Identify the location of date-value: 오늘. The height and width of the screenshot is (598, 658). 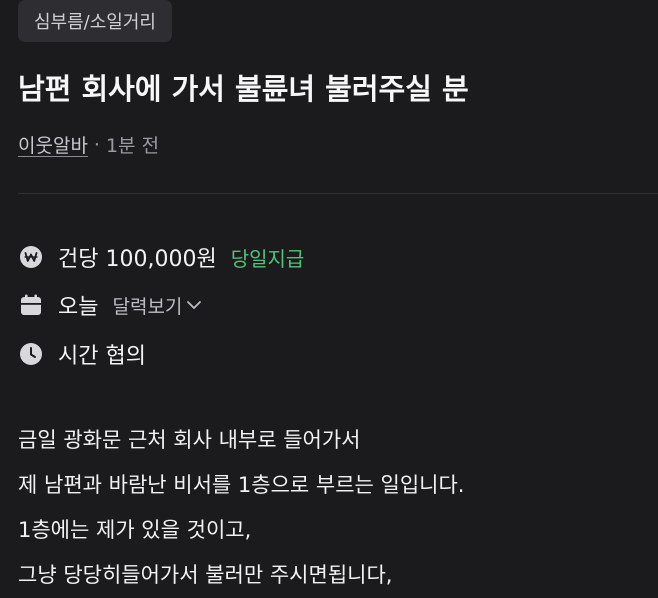
(78, 307).